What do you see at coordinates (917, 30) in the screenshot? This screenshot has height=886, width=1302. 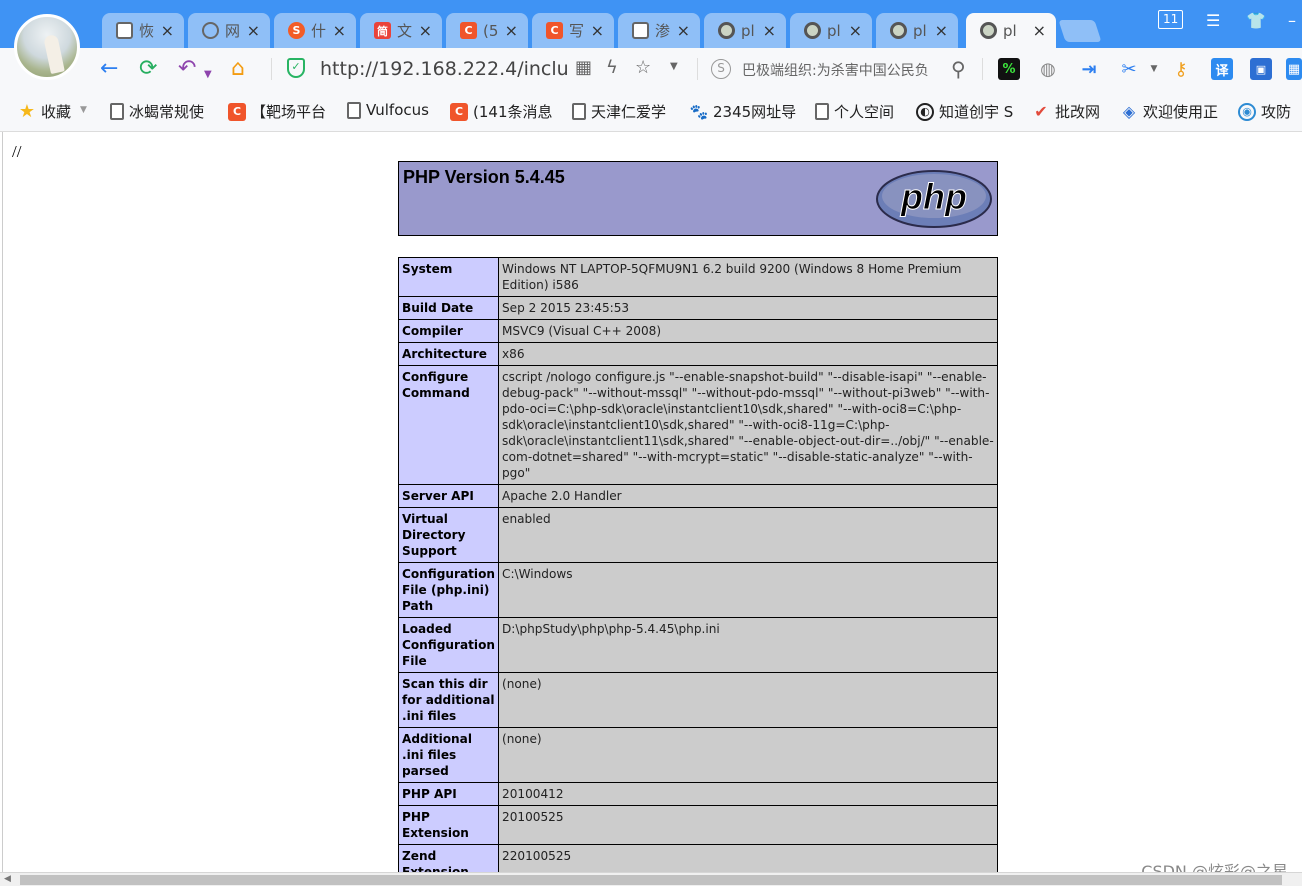 I see `tab-9: pl ×` at bounding box center [917, 30].